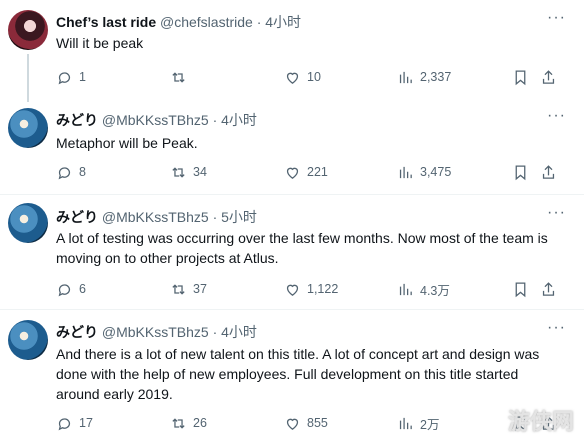  I want to click on retweet-count: 26, so click(200, 423).